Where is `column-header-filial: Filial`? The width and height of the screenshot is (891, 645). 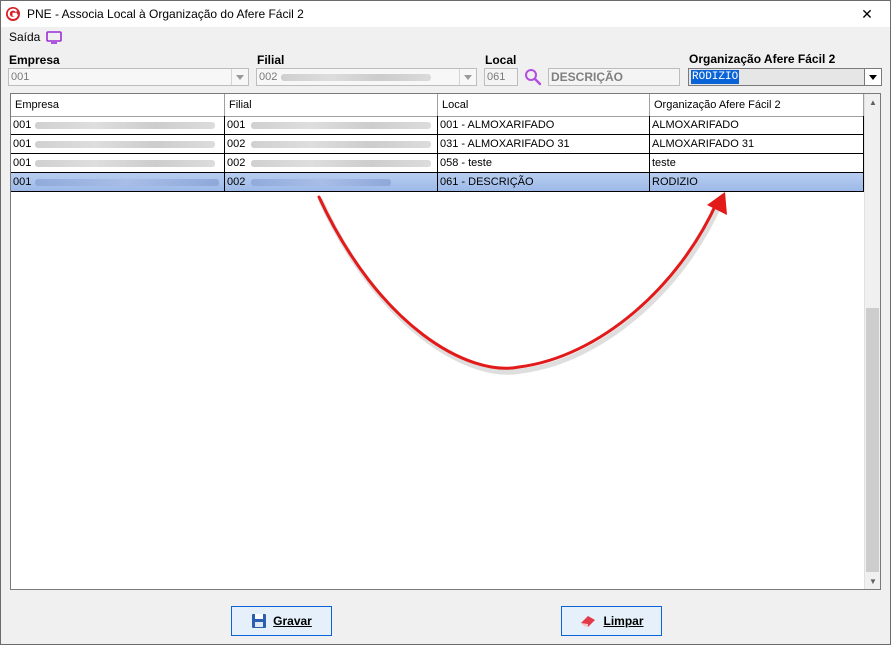
column-header-filial: Filial is located at coordinates (331, 105).